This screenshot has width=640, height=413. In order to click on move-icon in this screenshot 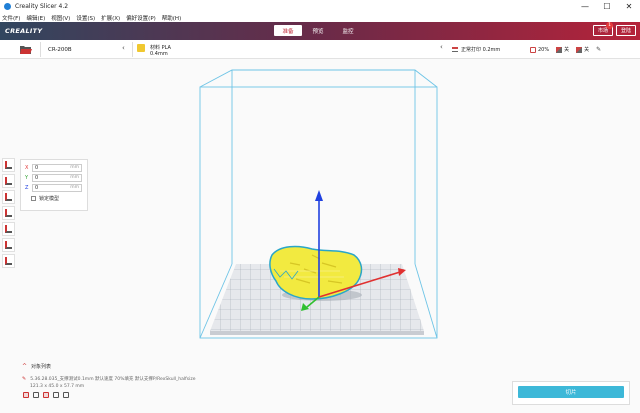, I will do `click(8, 165)`.